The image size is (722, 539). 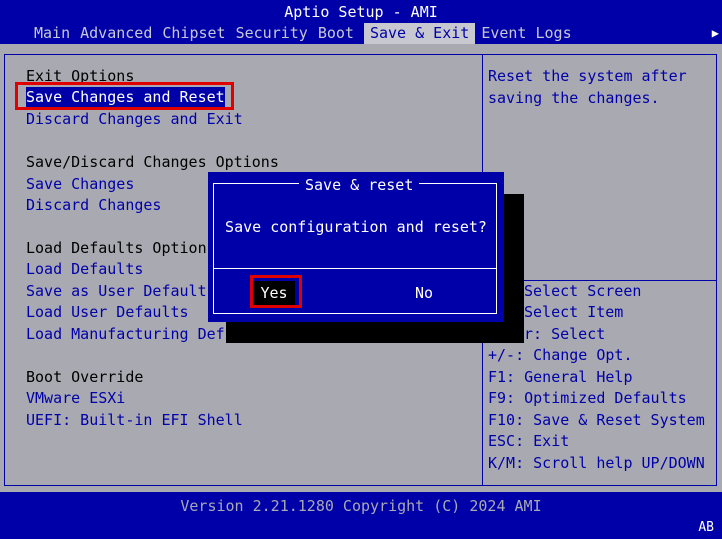 What do you see at coordinates (355, 268) in the screenshot?
I see `dialog-separator` at bounding box center [355, 268].